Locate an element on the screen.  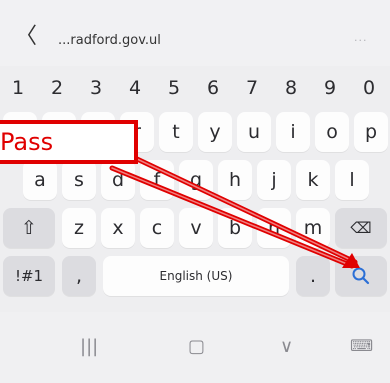
key-l: l is located at coordinates (352, 180).